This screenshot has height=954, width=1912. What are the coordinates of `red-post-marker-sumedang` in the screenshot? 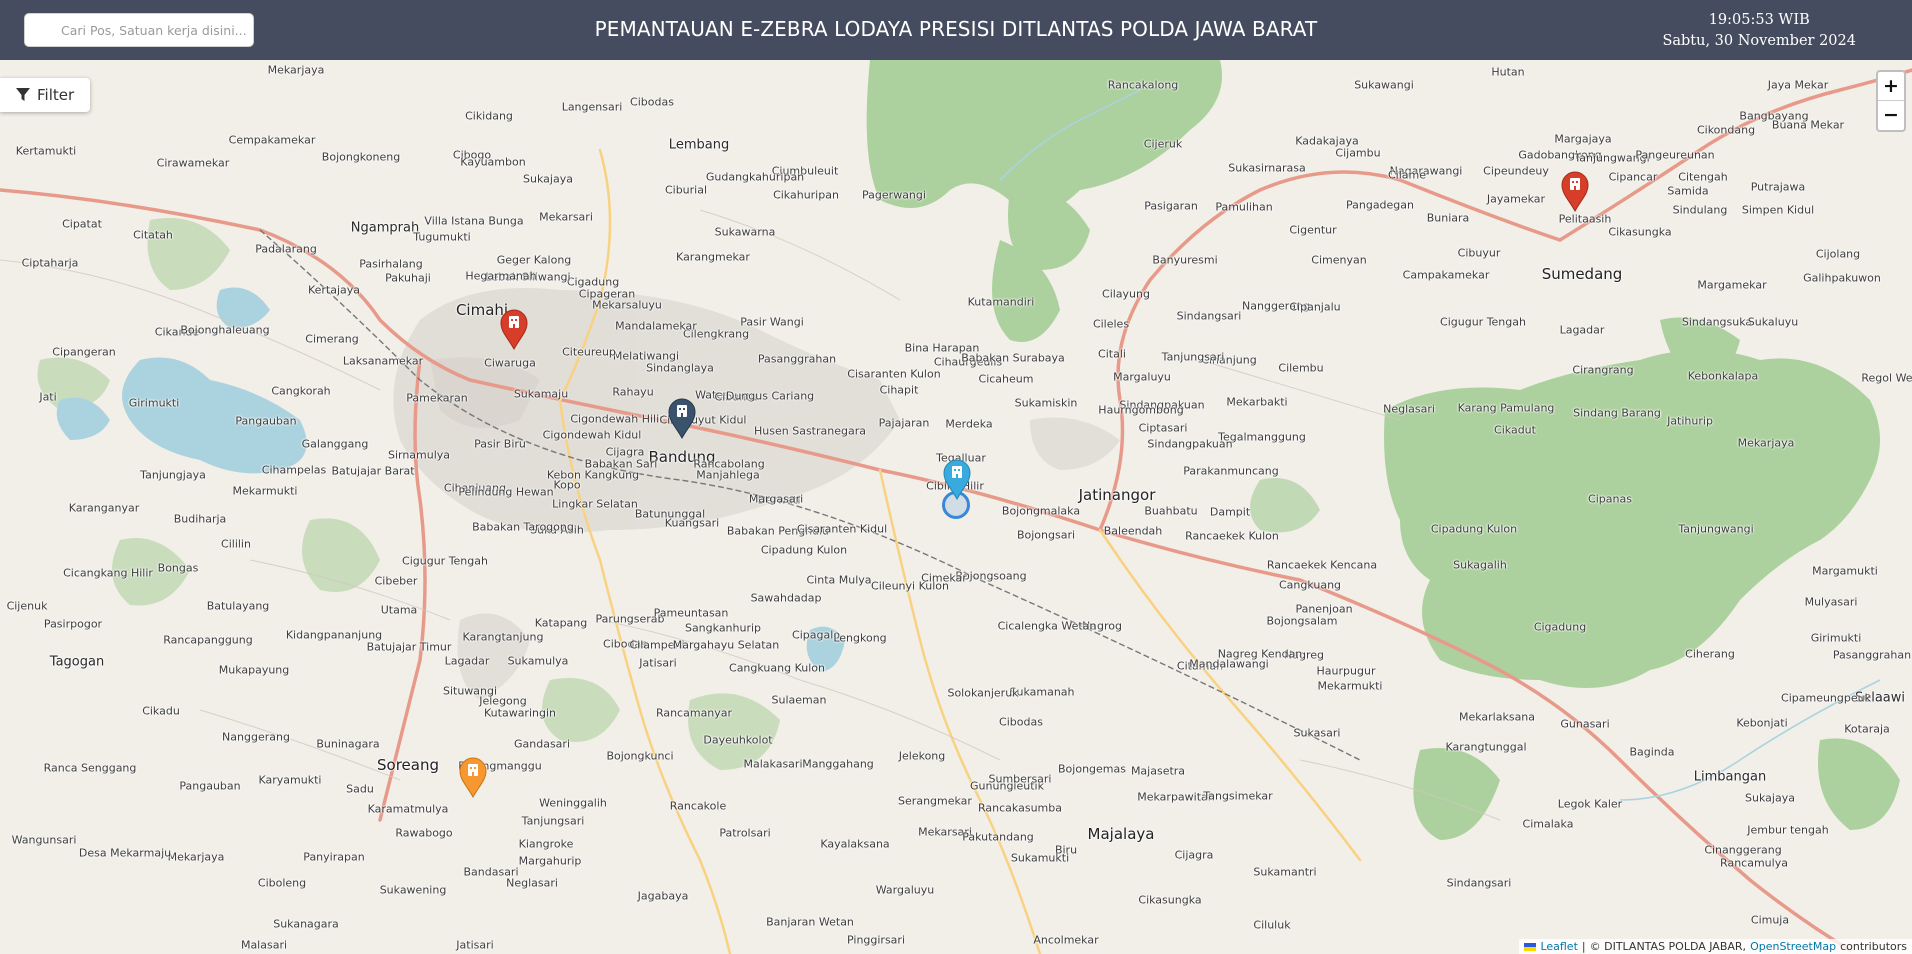 It's located at (1575, 191).